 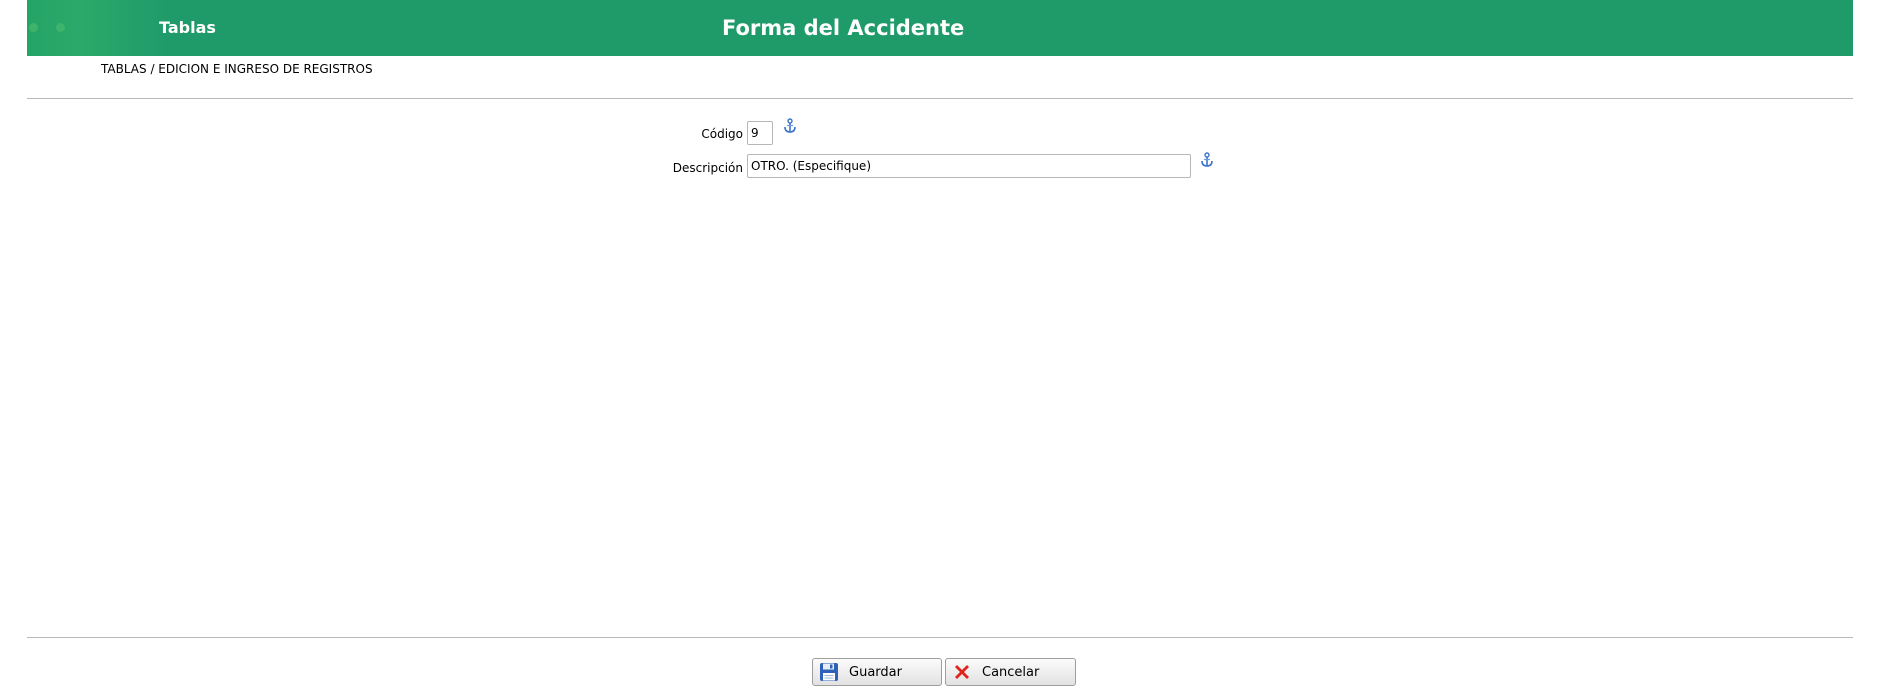 I want to click on save-button-label: Guardar, so click(x=875, y=672).